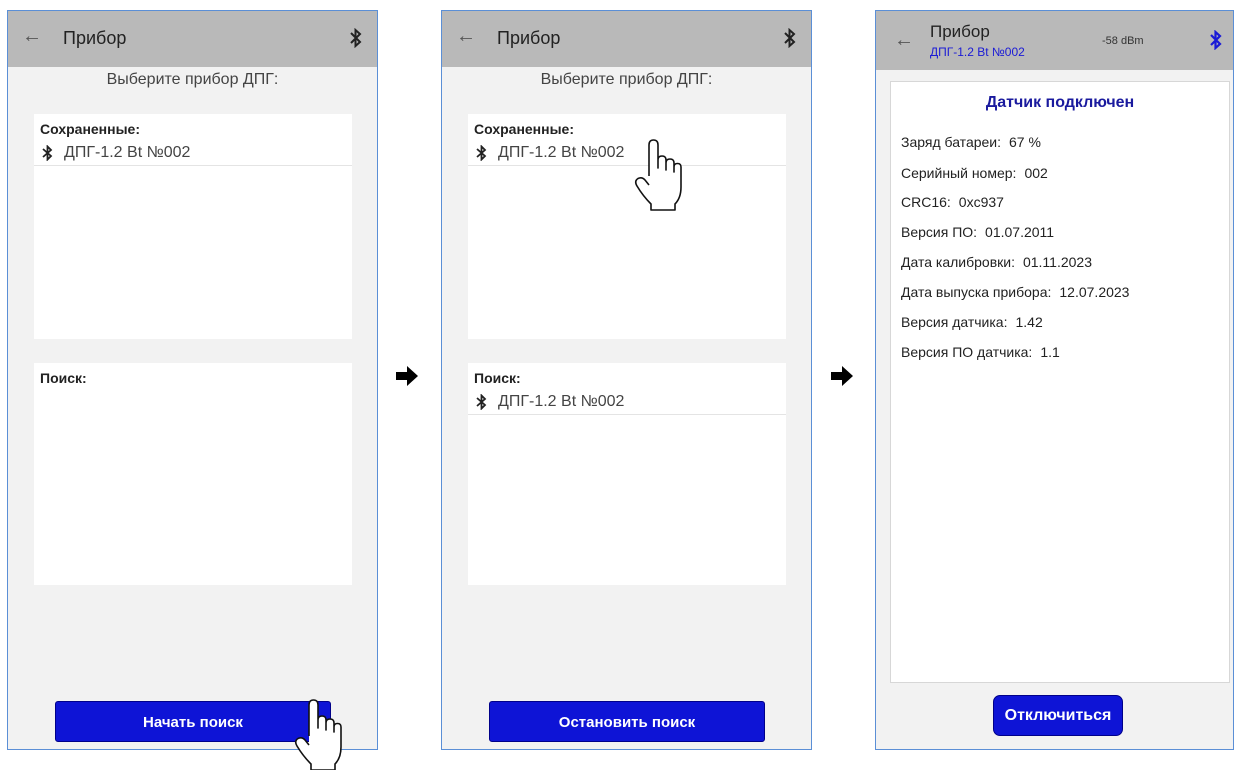 This screenshot has height=770, width=1235. I want to click on info-row-battery: Заряд батареи: 67 %, so click(971, 142).